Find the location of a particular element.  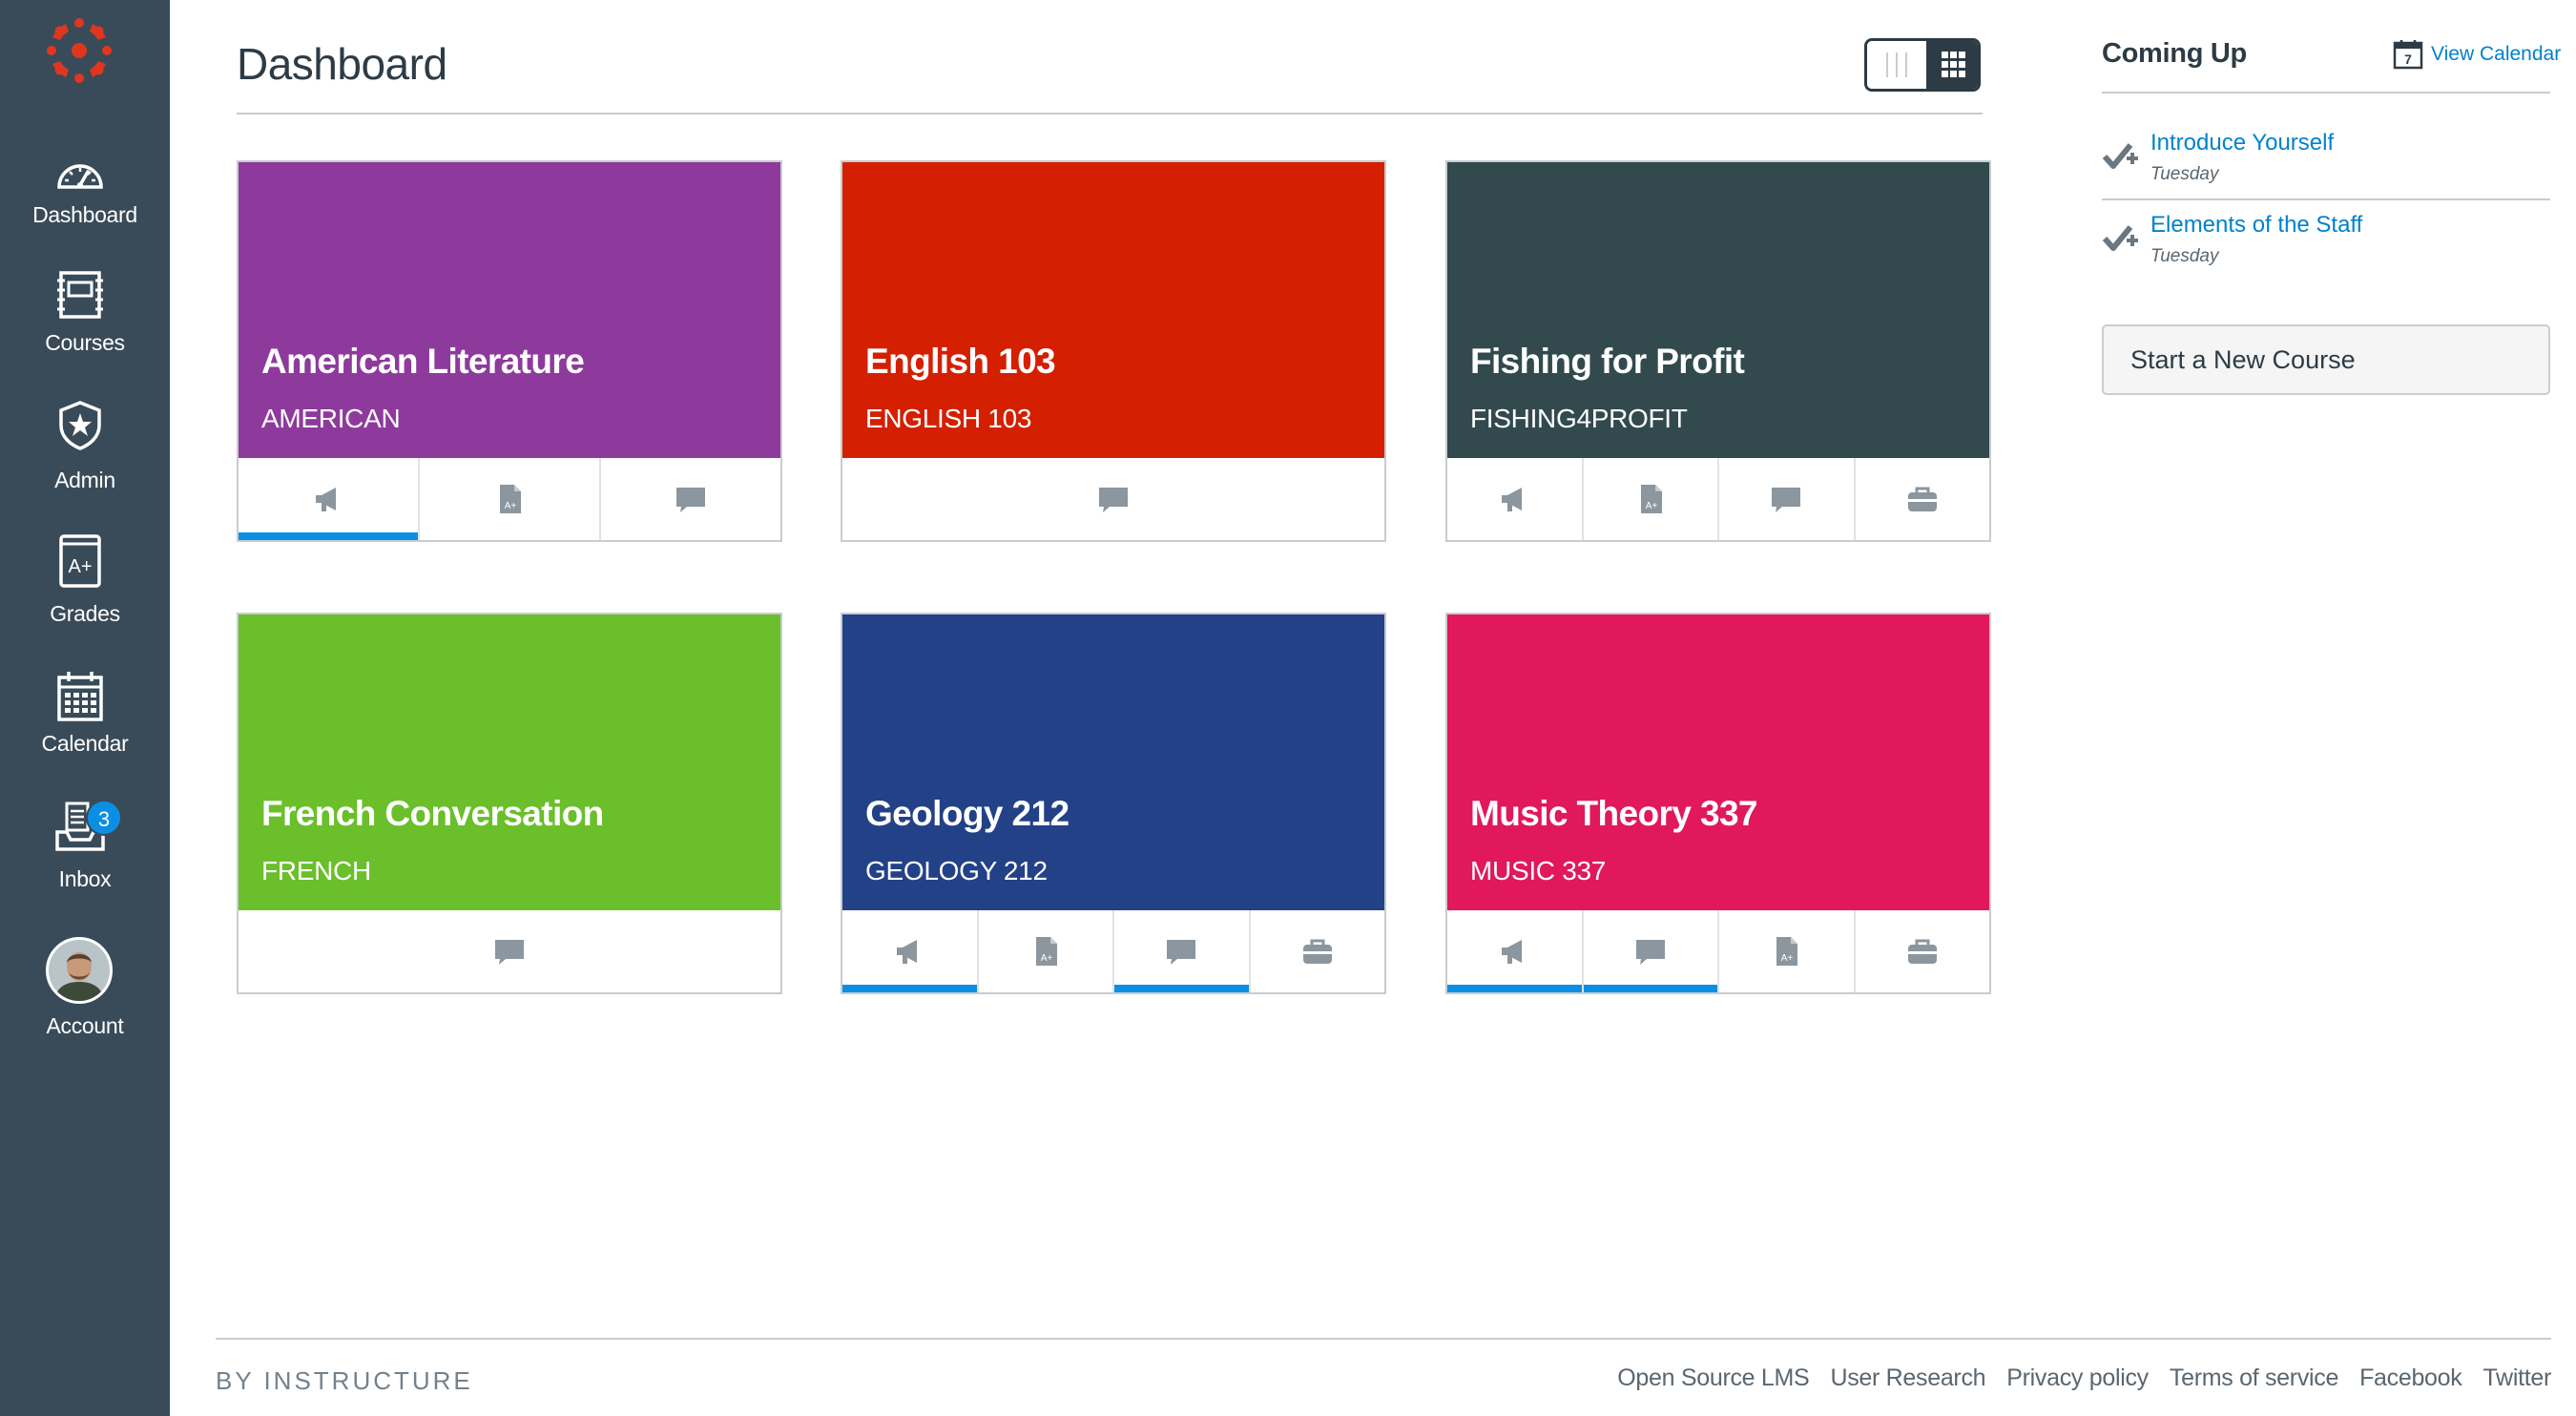

coming-up-item: Introduce Yourself Tuesday is located at coordinates (2326, 163).